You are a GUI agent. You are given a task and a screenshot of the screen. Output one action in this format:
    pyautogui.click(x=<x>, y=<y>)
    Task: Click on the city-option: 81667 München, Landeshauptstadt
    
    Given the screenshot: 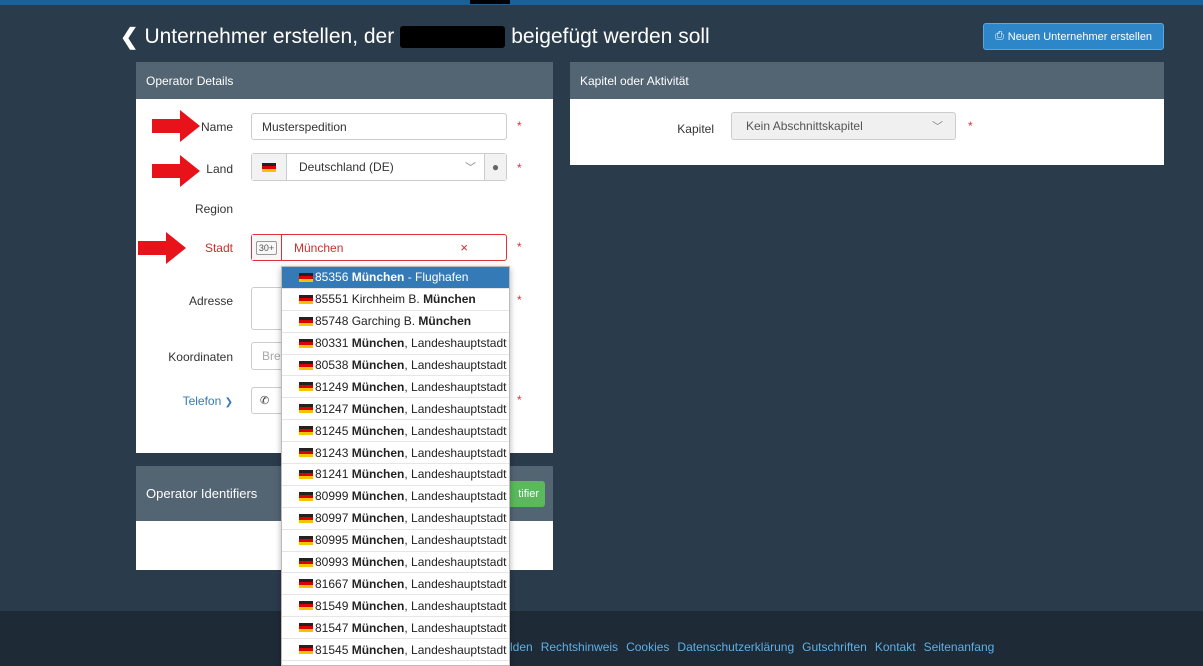 What is the action you would take?
    pyautogui.click(x=395, y=584)
    